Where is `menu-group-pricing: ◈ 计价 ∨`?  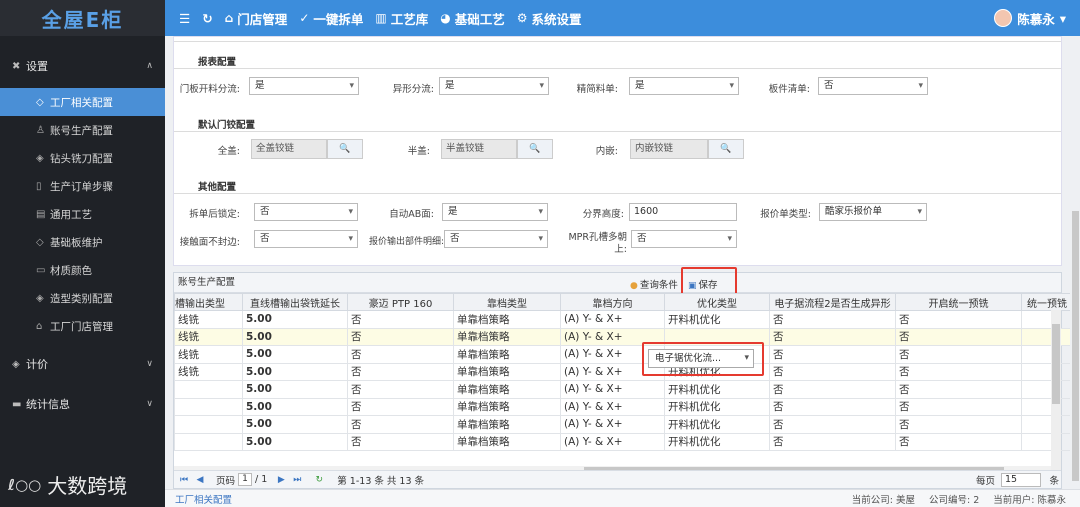 menu-group-pricing: ◈ 计价 ∨ is located at coordinates (82, 364).